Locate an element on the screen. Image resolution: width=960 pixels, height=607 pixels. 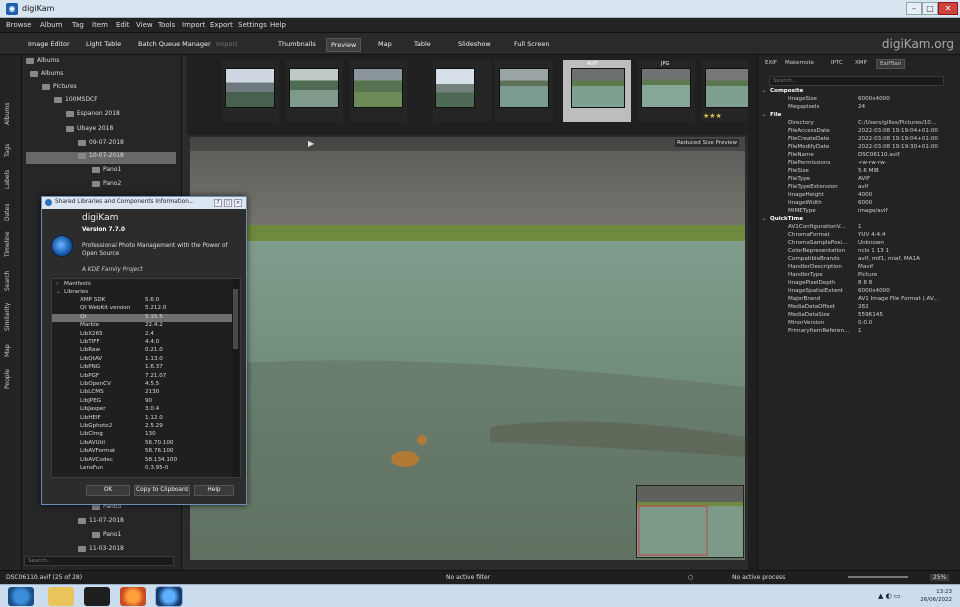
tab-exif: EXIF is located at coordinates (771, 63).